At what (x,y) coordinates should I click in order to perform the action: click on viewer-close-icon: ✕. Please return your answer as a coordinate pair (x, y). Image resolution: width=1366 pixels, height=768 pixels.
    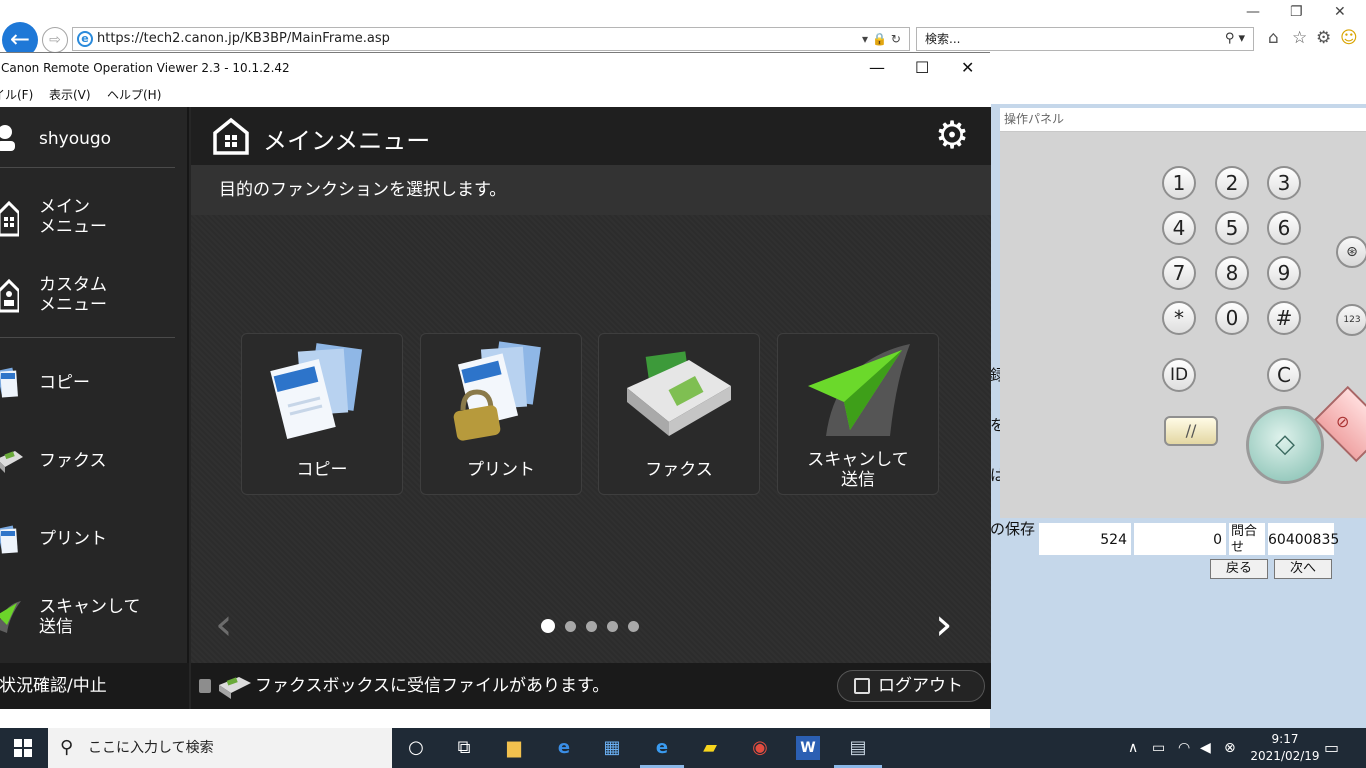
    Looking at the image, I should click on (967, 68).